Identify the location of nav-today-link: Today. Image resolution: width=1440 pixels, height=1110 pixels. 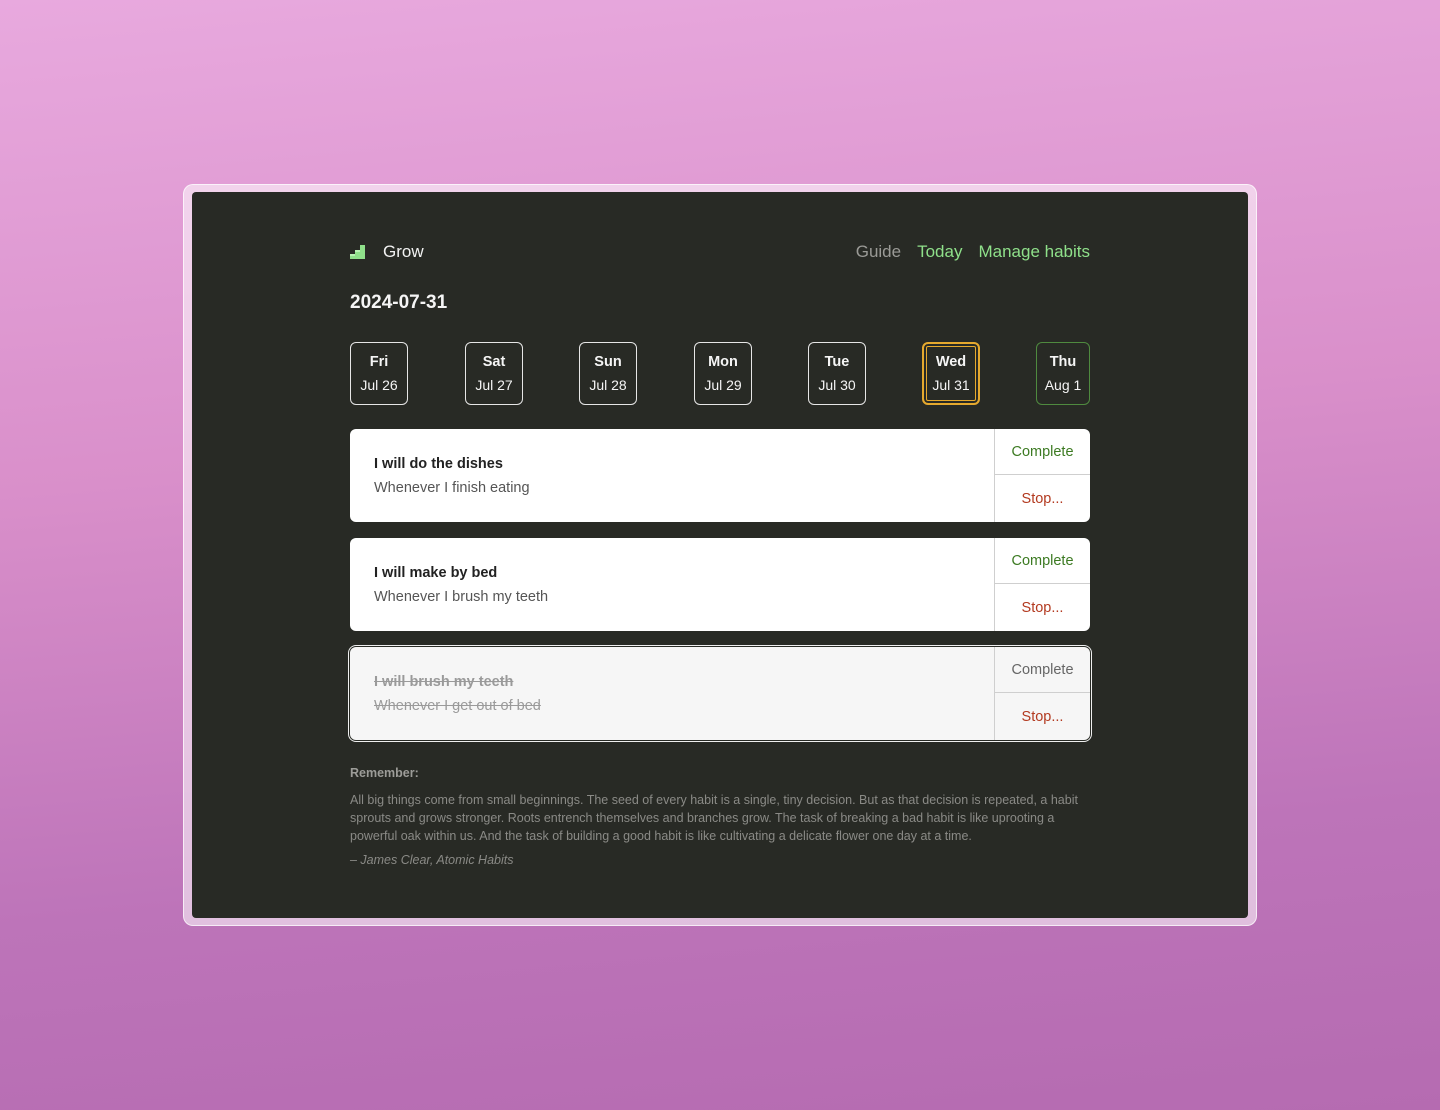
(939, 252).